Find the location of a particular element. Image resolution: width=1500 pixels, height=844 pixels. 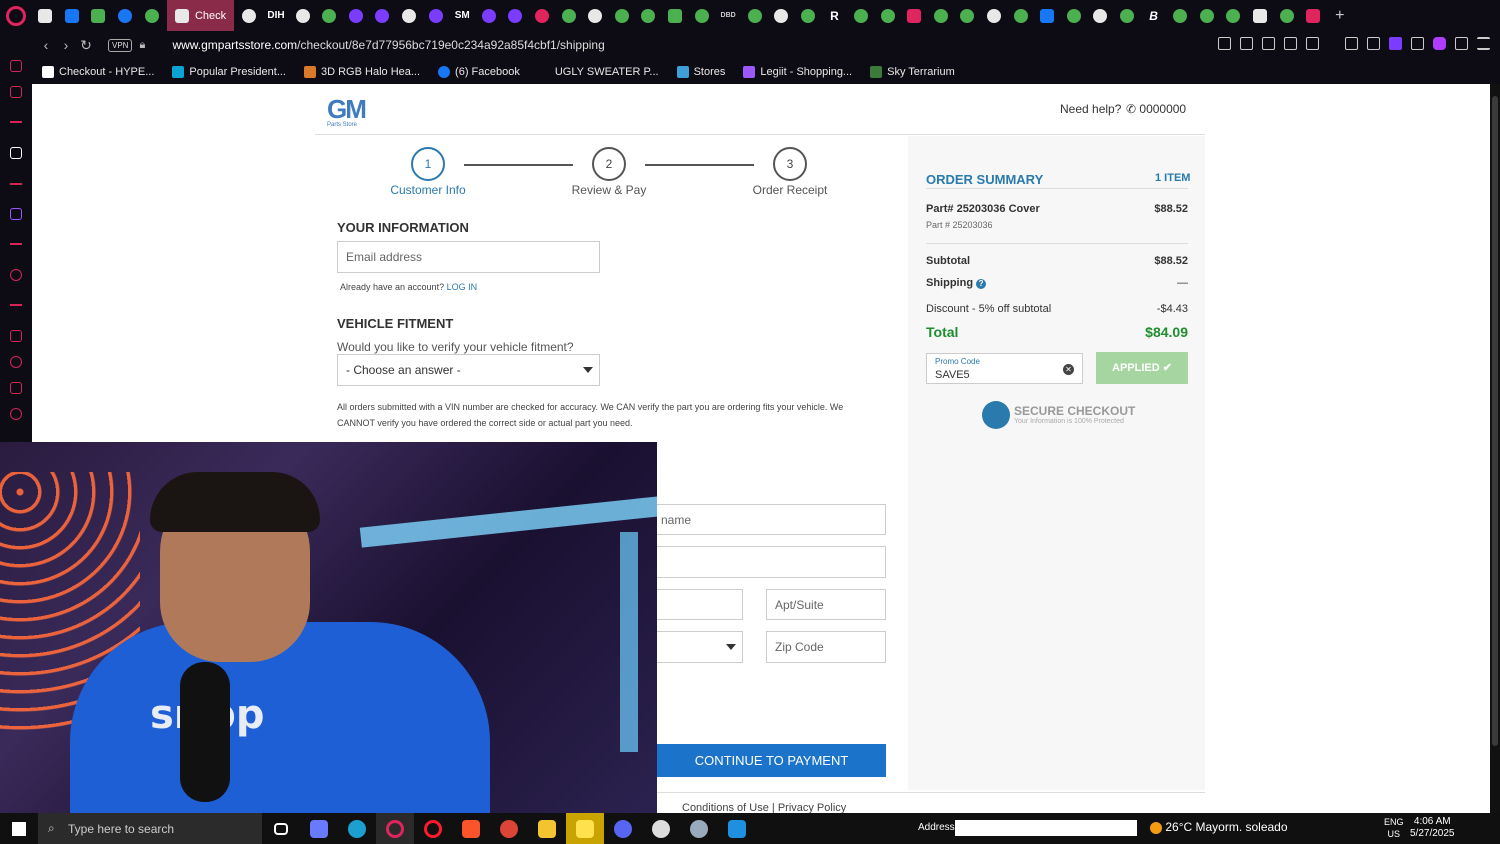

history-icon is located at coordinates (16, 362).